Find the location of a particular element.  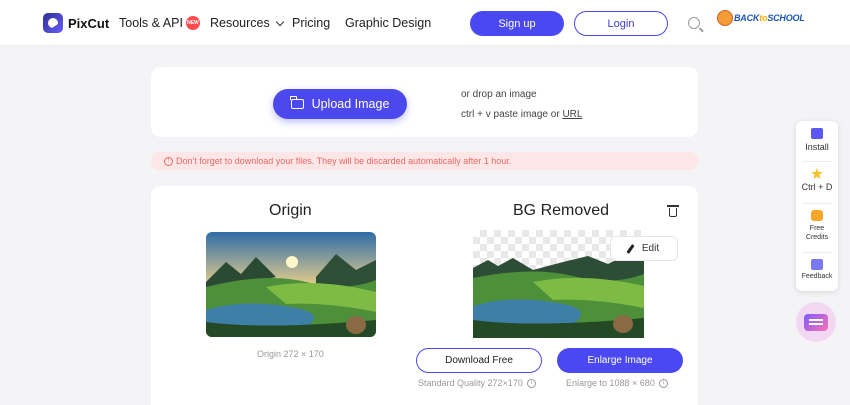

nav-graphic-design: Graphic Design is located at coordinates (388, 23).